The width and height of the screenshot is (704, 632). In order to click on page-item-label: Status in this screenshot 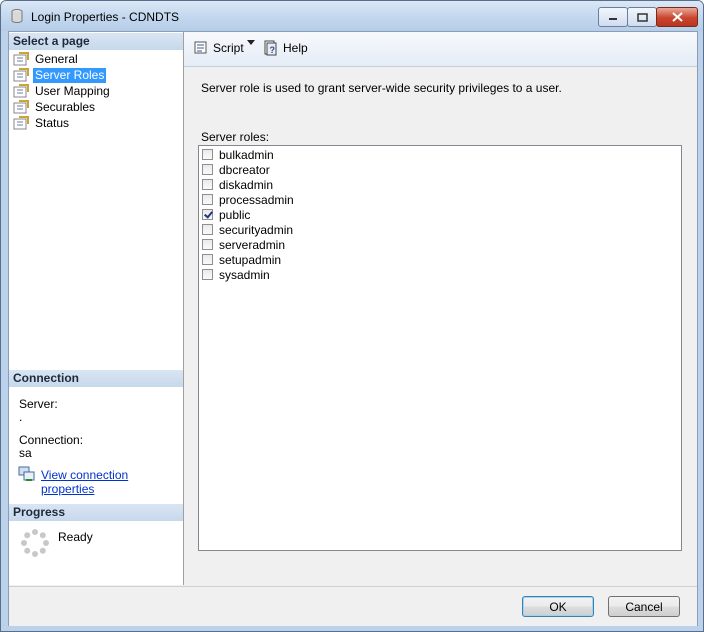, I will do `click(52, 122)`.